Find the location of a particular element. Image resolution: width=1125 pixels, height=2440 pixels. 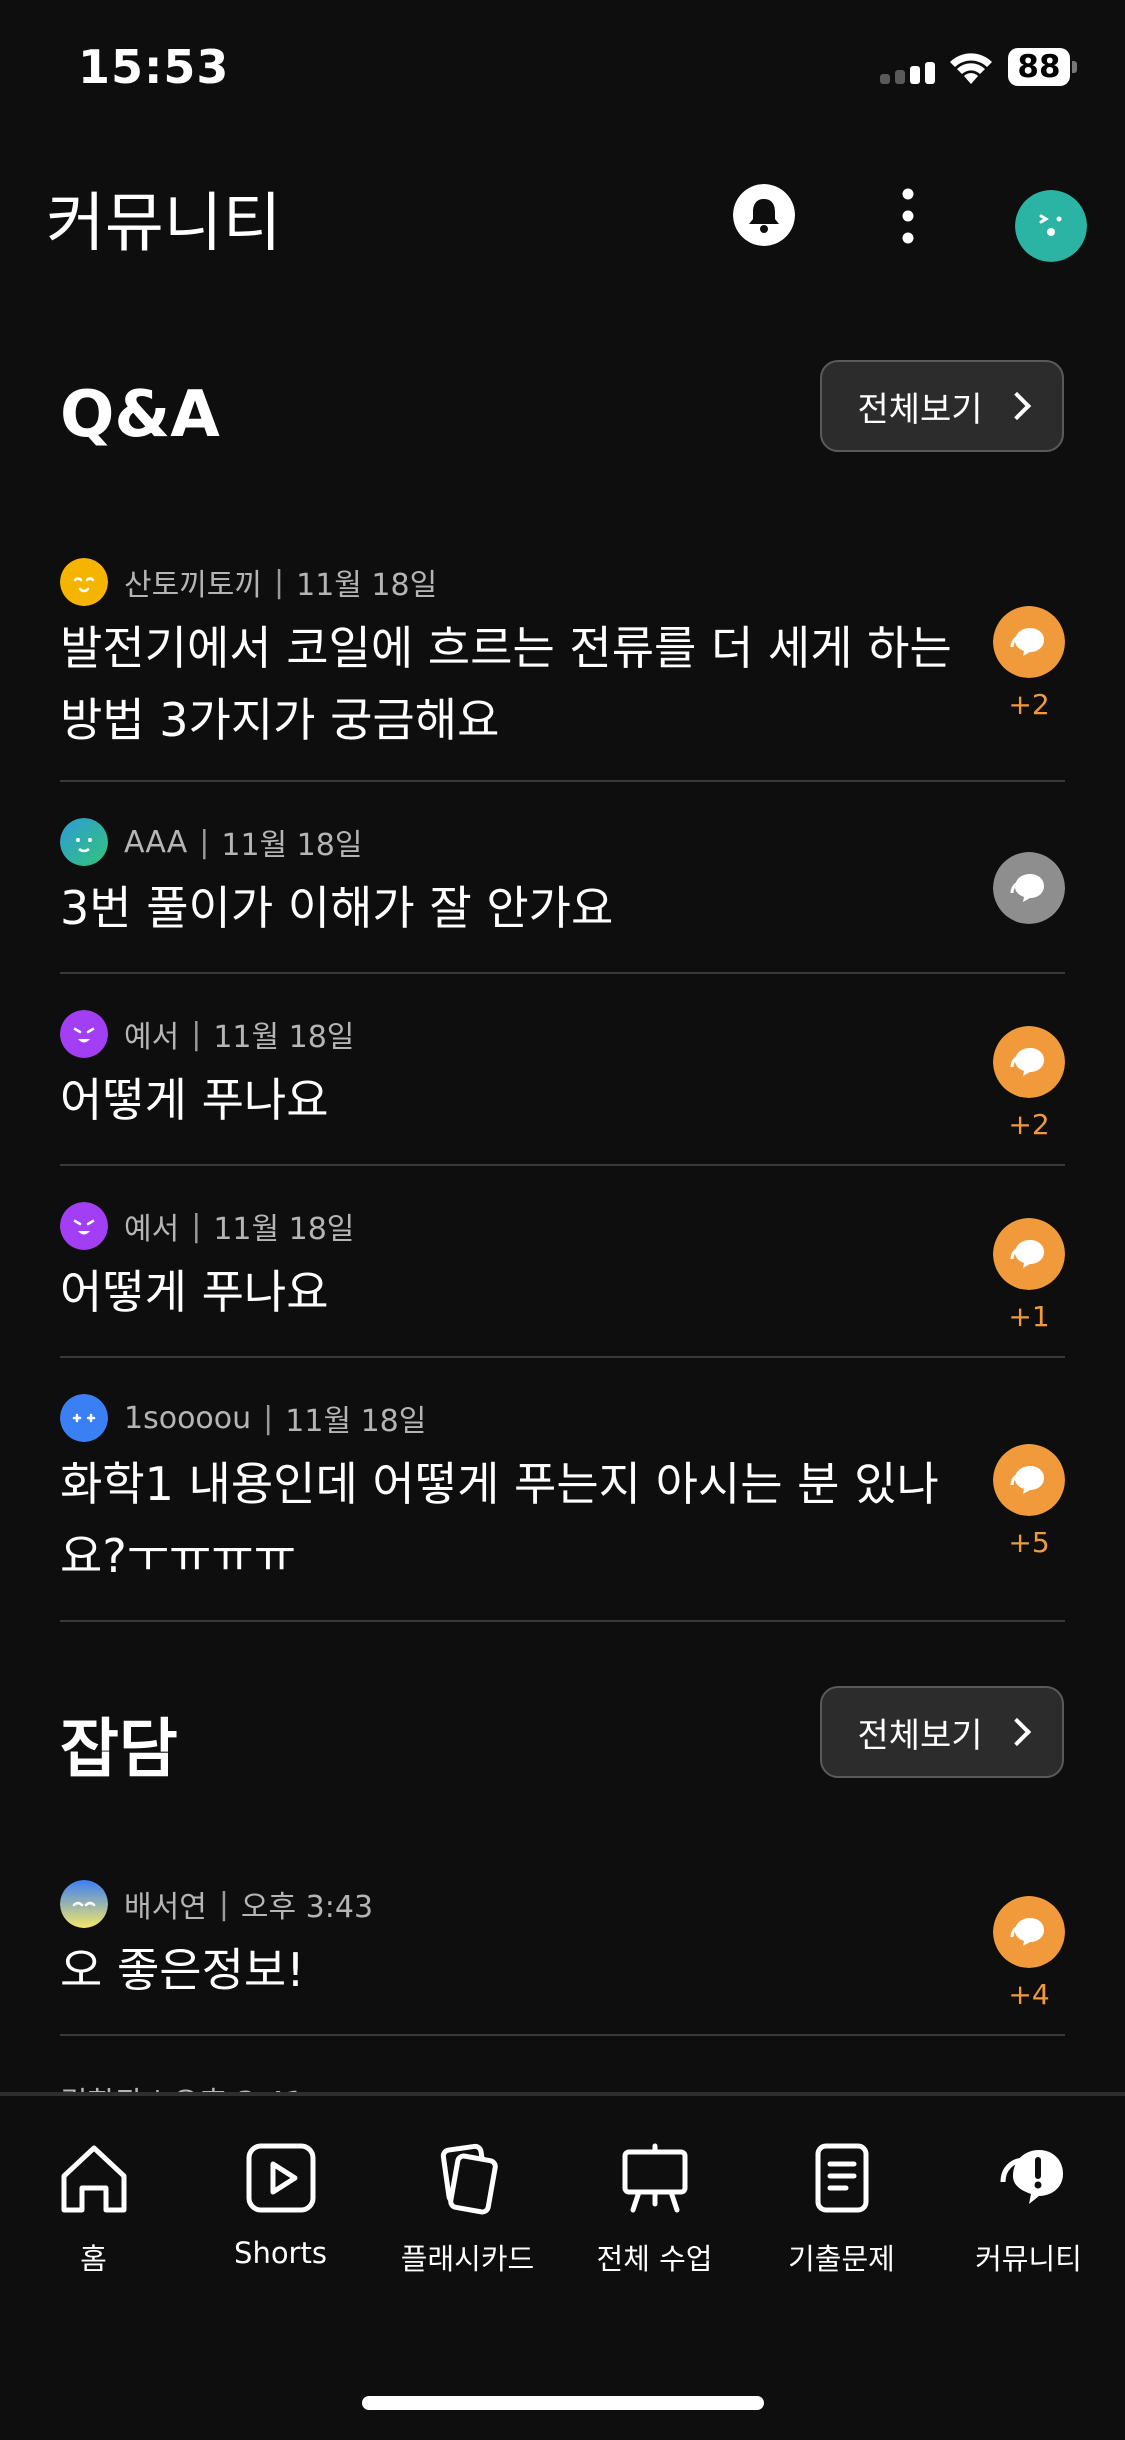

cards-icon is located at coordinates (469, 2179).